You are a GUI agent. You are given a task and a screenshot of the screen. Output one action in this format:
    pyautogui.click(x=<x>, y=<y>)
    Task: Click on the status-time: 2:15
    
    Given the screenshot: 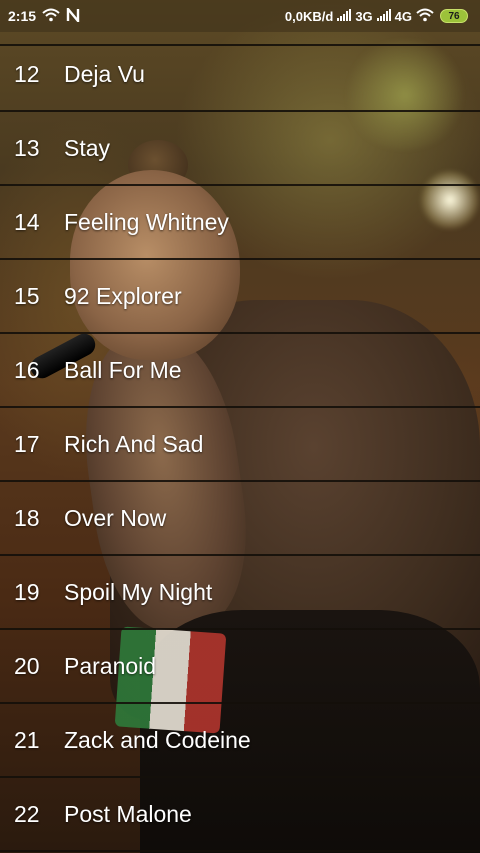 What is the action you would take?
    pyautogui.click(x=22, y=16)
    